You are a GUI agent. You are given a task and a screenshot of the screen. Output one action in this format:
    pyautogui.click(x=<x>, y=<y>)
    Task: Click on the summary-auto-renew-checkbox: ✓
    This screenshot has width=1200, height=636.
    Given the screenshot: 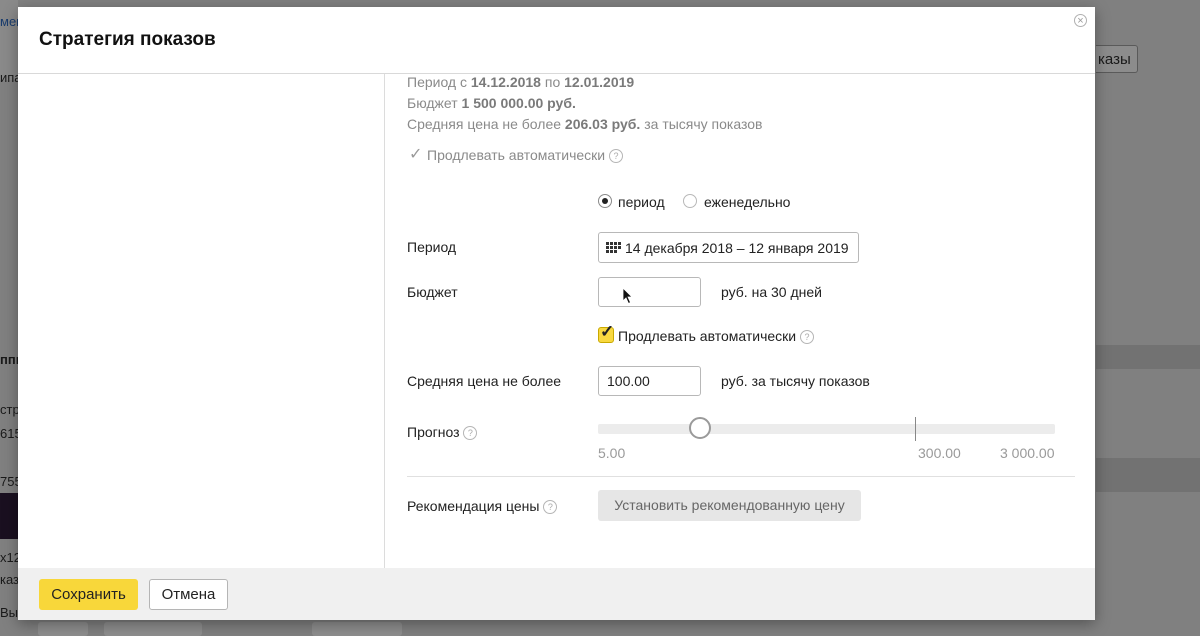 What is the action you would take?
    pyautogui.click(x=415, y=154)
    